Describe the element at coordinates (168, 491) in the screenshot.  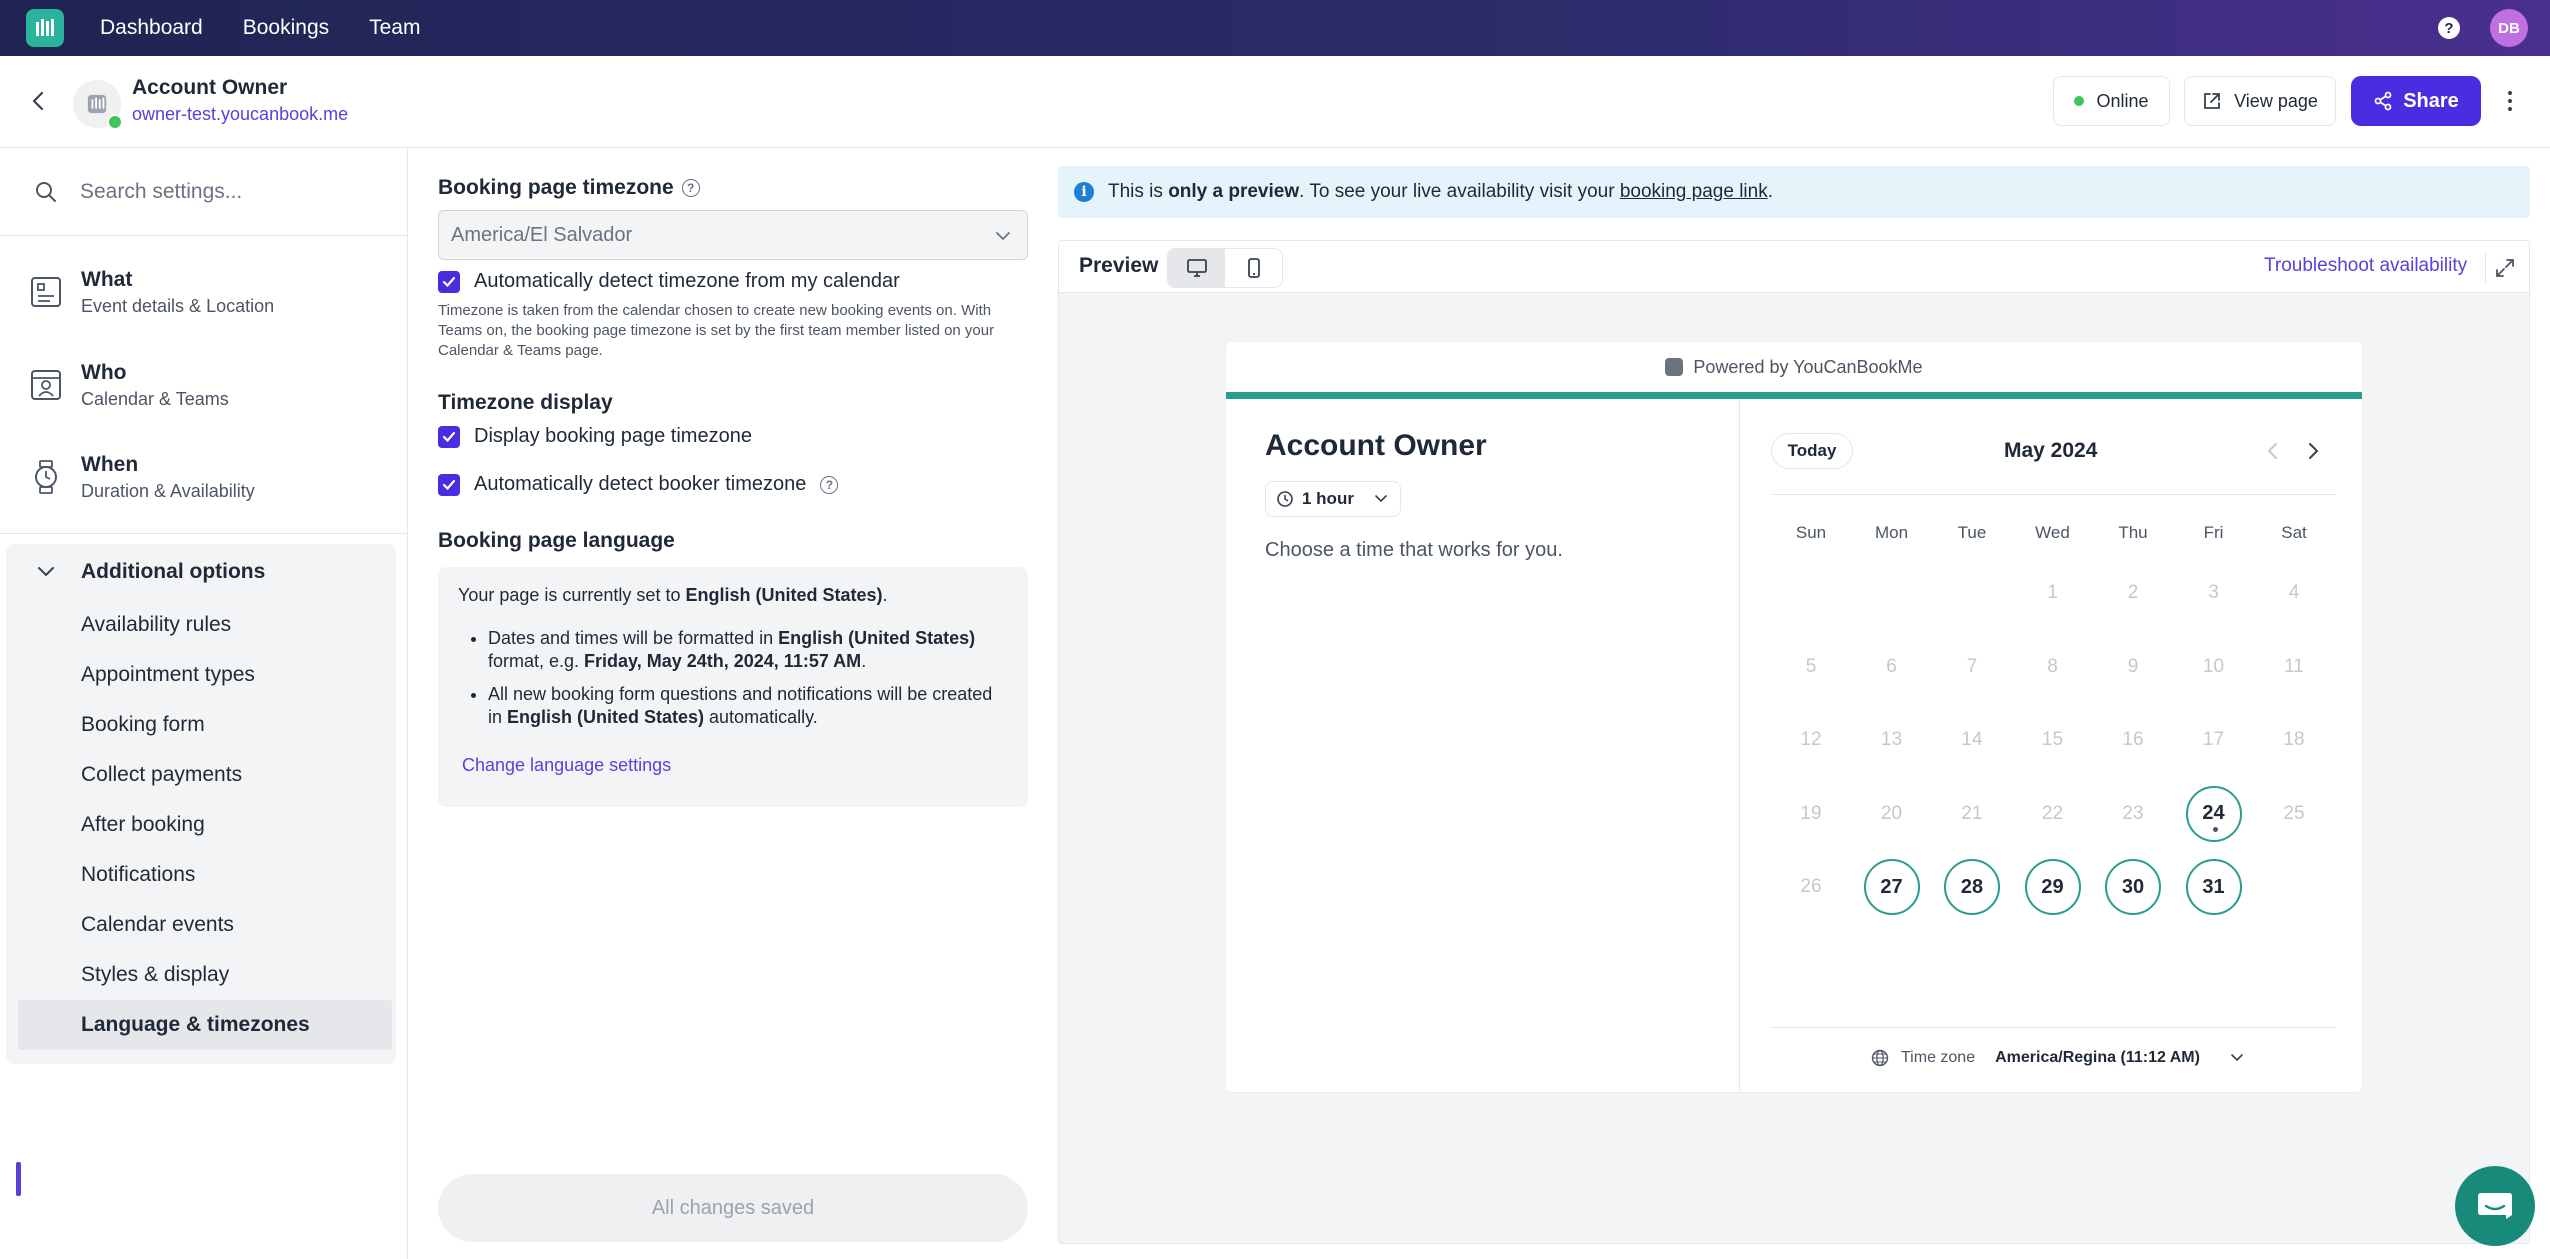
I see `sidebar-section-subtitle: Duration & Availability` at that location.